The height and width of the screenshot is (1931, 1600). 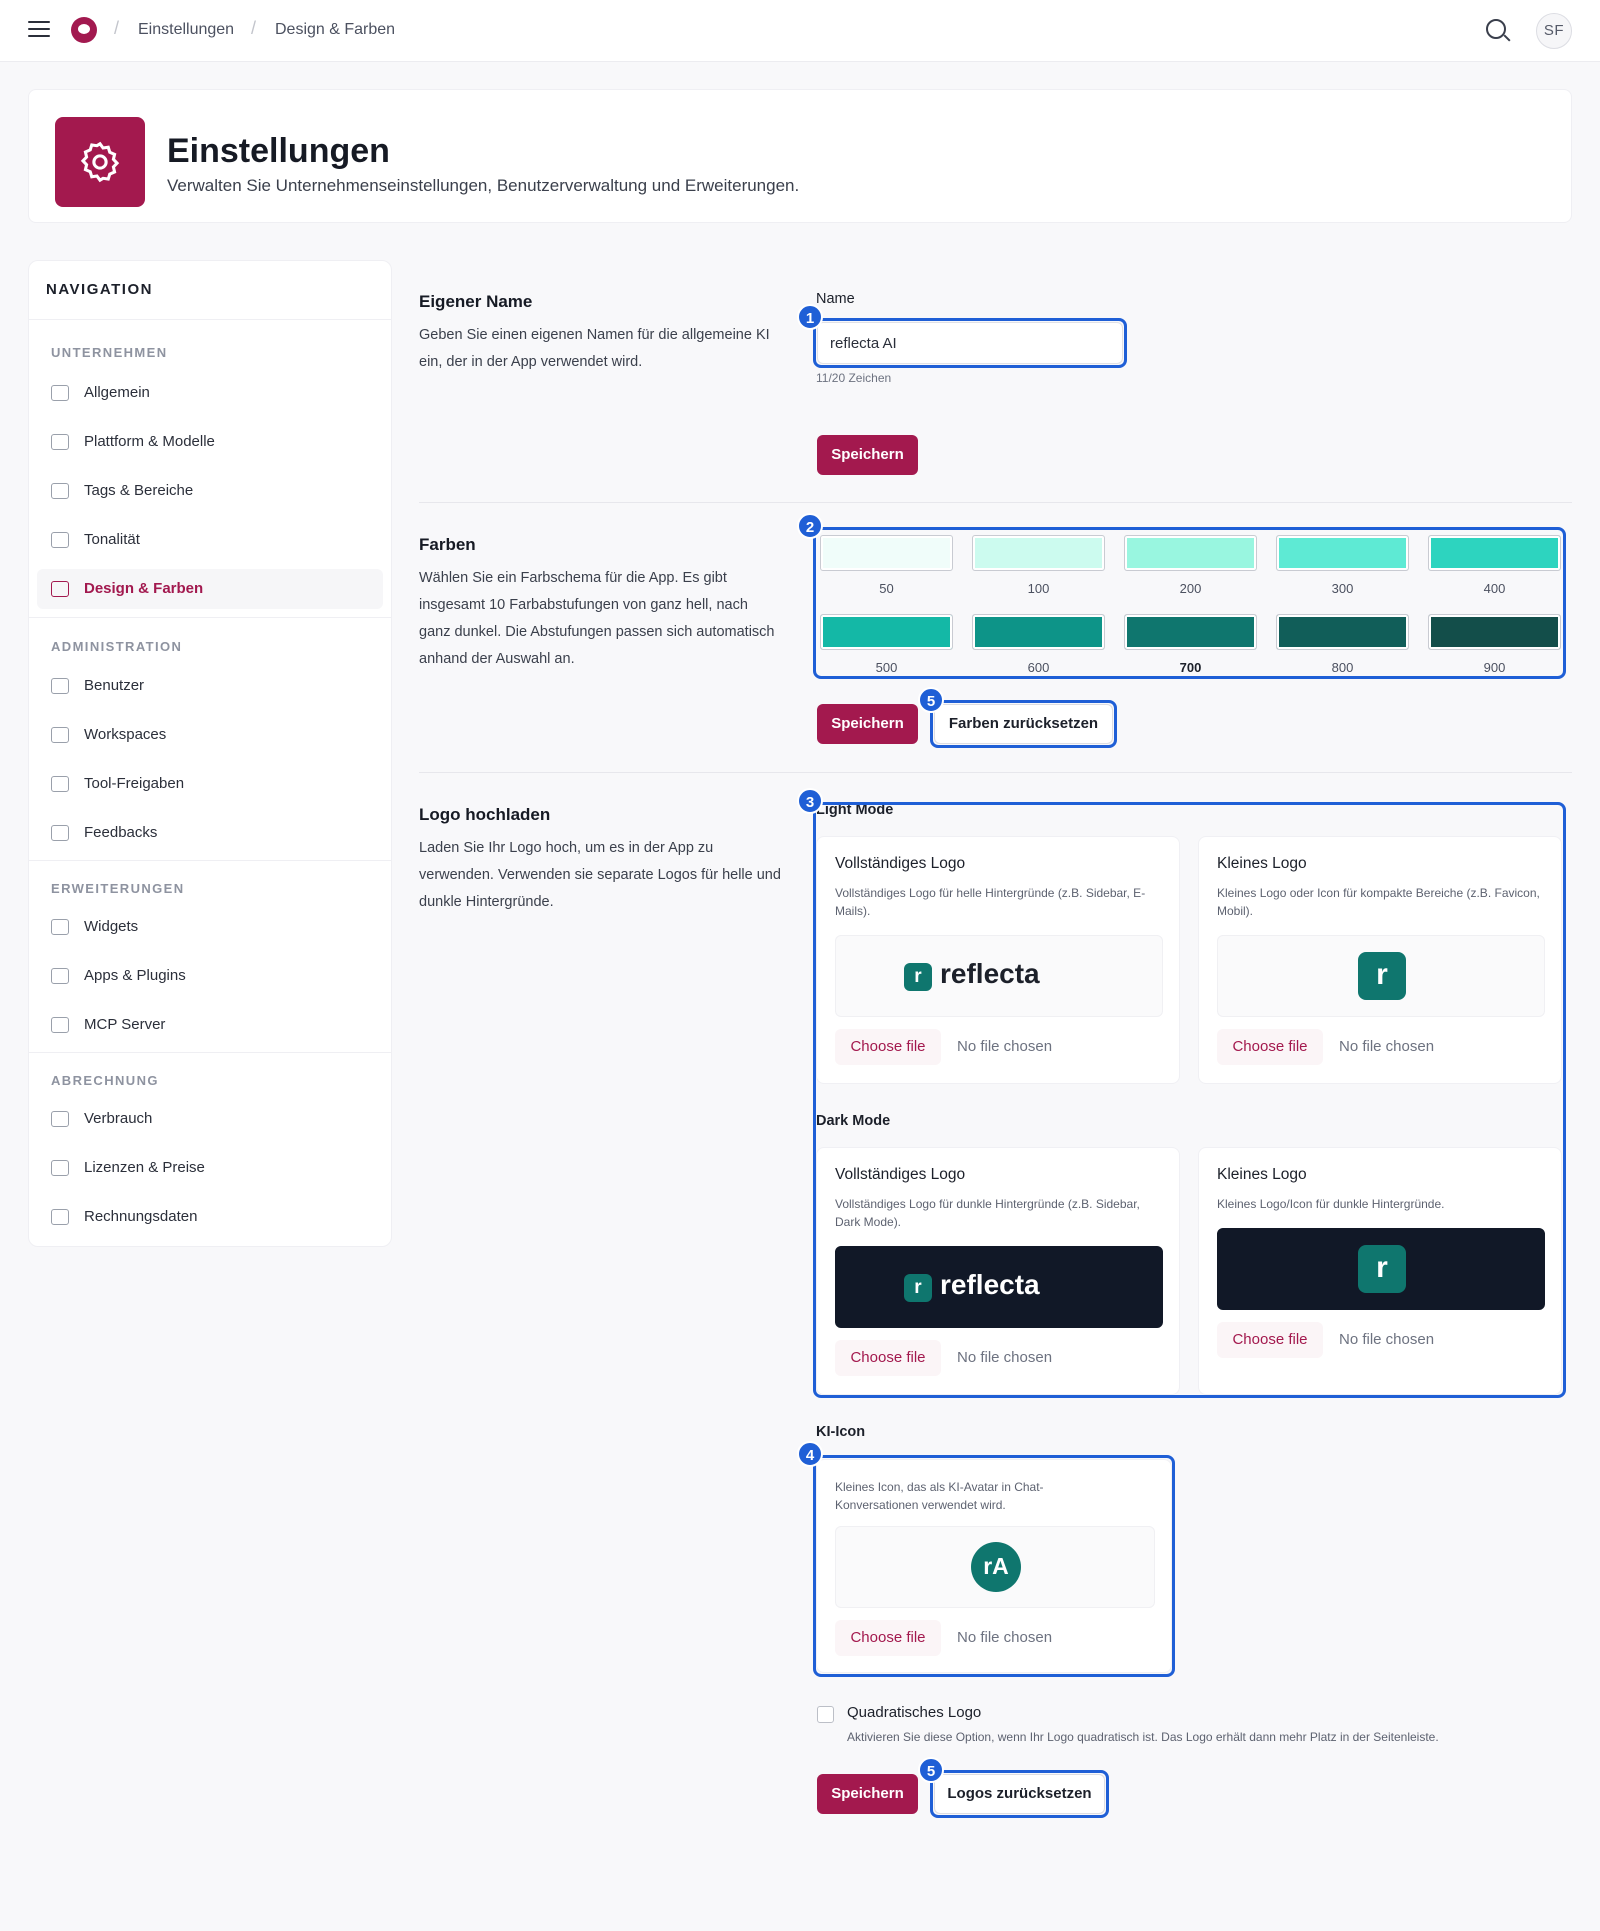 What do you see at coordinates (990, 1284) in the screenshot?
I see `wordmark-text: reflecta` at bounding box center [990, 1284].